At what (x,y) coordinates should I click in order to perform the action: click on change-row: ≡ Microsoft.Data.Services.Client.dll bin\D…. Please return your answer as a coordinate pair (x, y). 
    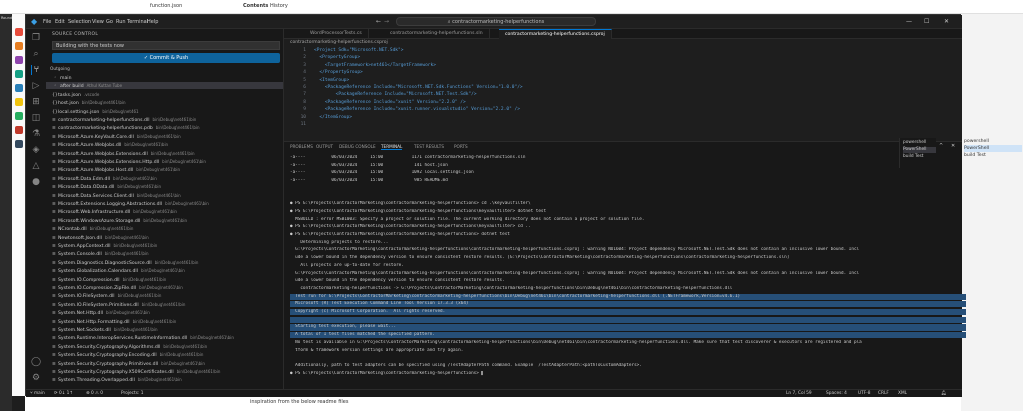
    Looking at the image, I should click on (164, 195).